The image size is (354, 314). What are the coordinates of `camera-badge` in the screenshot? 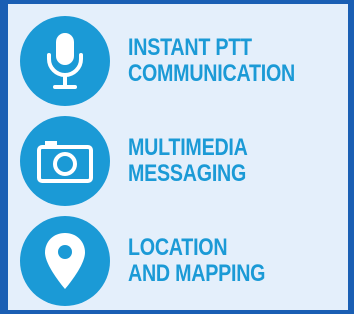 It's located at (65, 161).